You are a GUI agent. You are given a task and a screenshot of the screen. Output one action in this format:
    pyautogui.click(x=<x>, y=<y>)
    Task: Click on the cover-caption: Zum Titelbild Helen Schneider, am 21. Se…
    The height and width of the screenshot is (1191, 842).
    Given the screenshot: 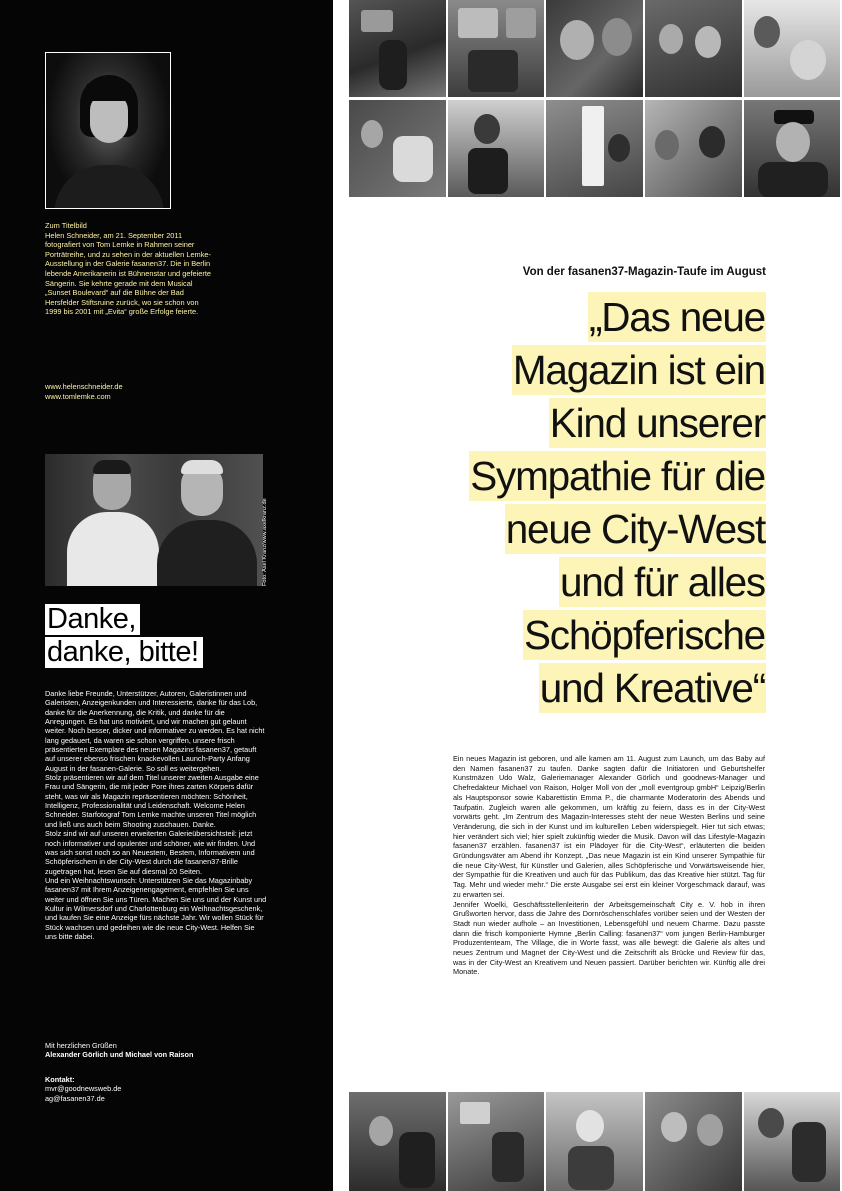 What is the action you would take?
    pyautogui.click(x=130, y=269)
    